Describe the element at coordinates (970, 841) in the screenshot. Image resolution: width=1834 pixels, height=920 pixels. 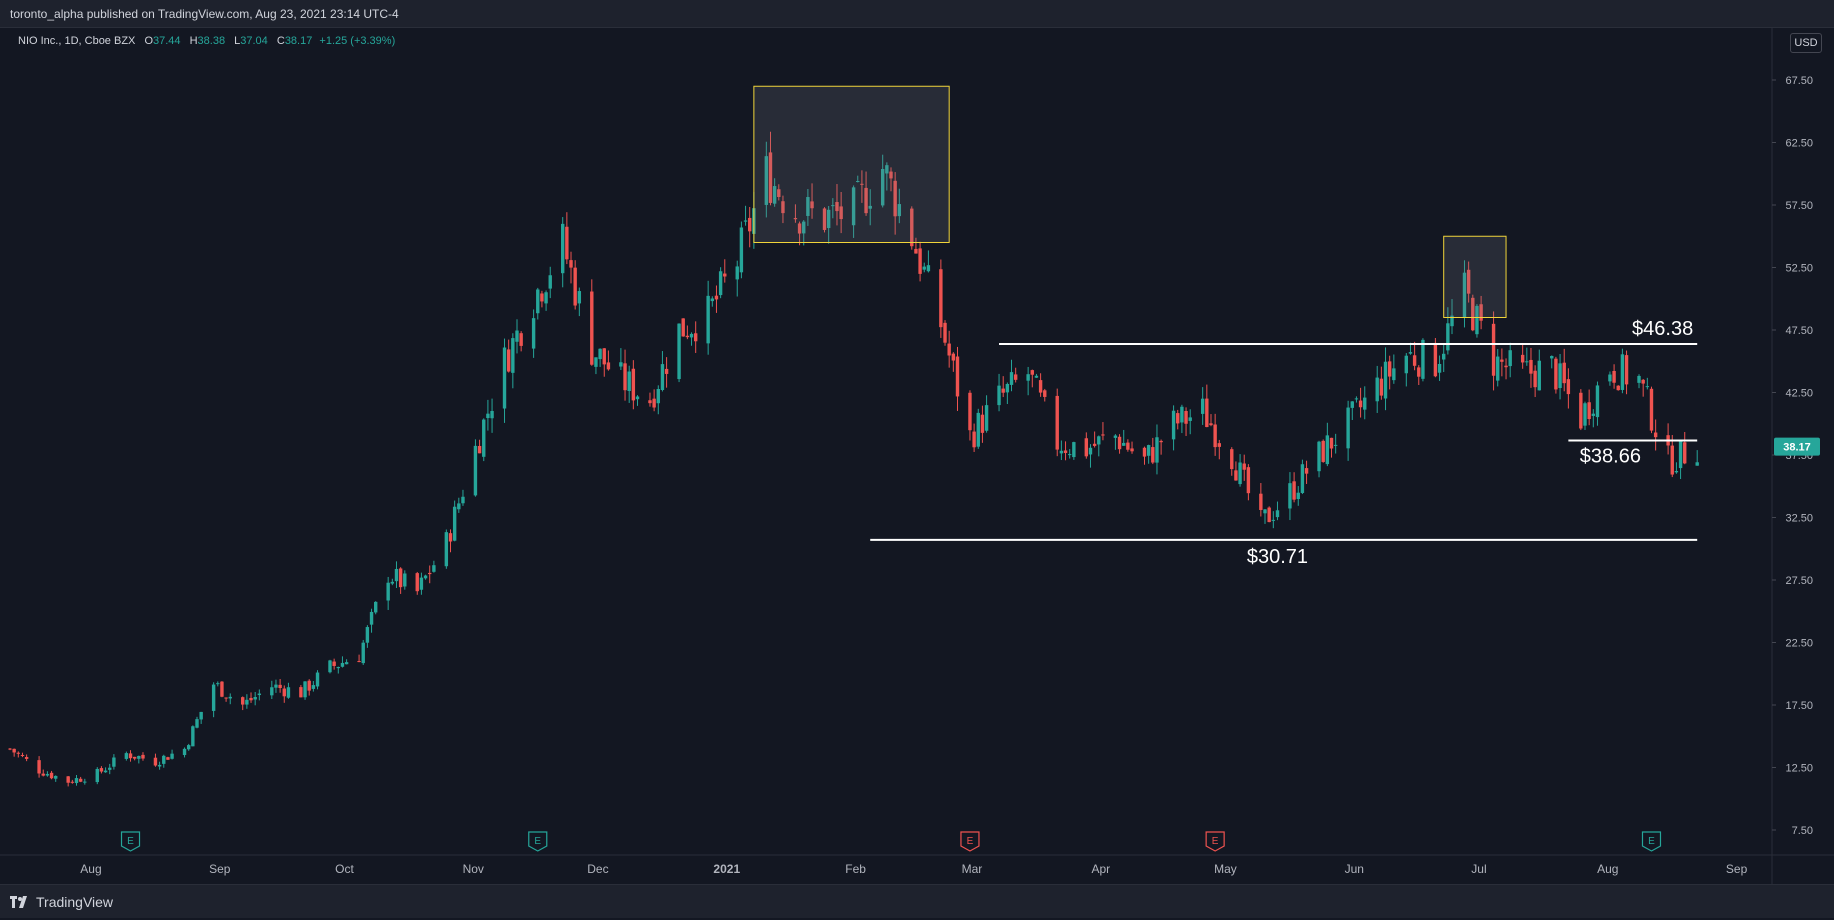
I see `earnings-marker-label: E` at that location.